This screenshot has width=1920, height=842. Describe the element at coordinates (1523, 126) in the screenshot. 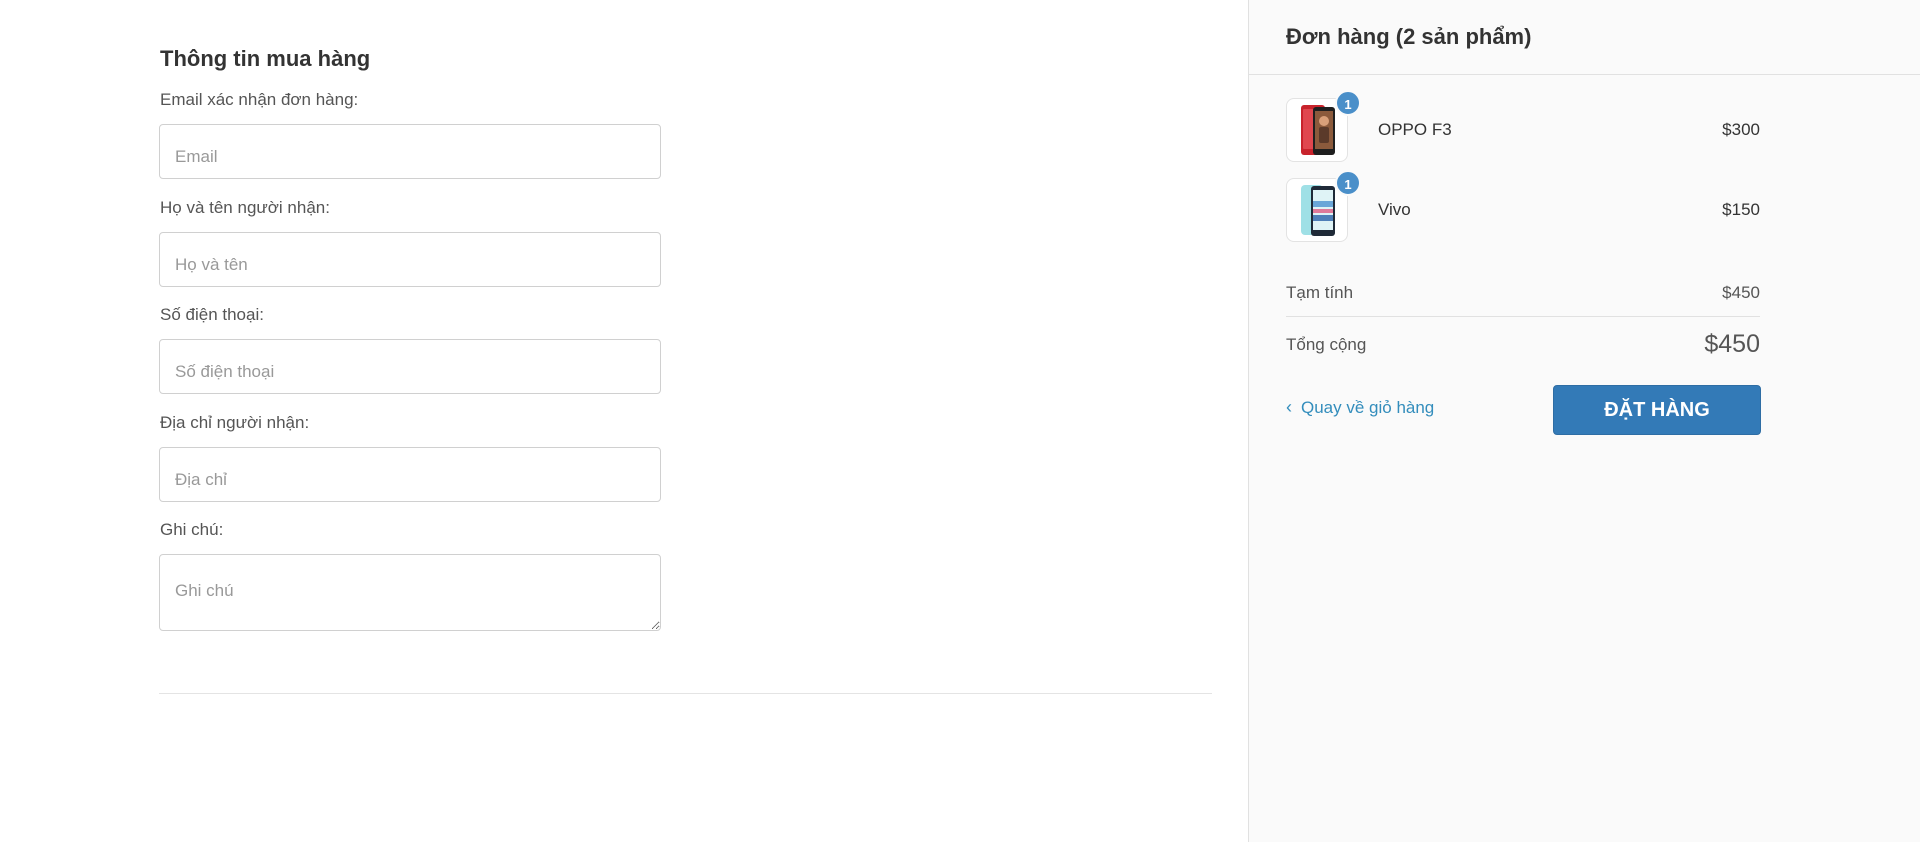

I see `order-item: 1 OPPO F3 $300` at that location.